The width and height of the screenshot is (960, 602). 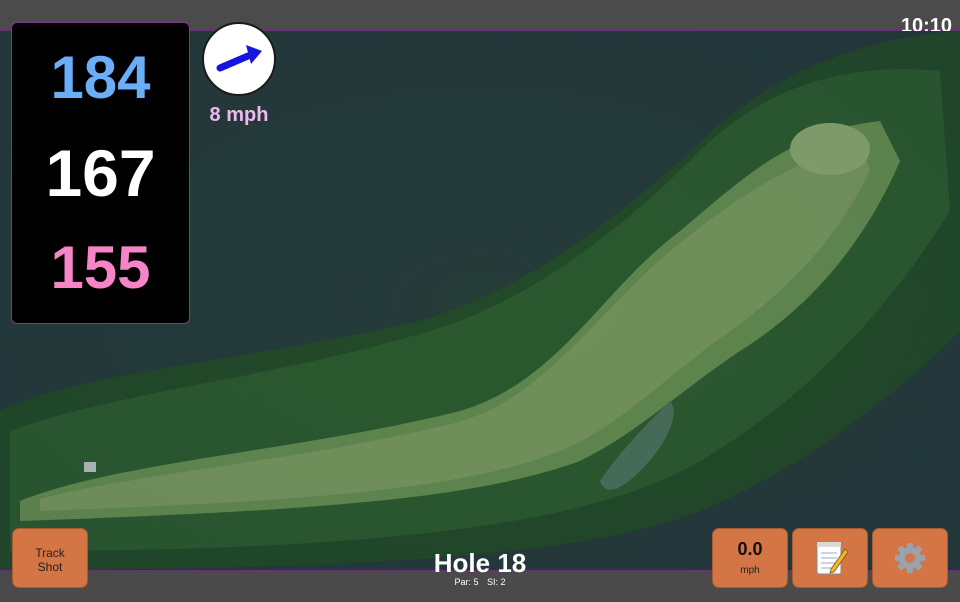 What do you see at coordinates (496, 582) in the screenshot?
I see `hole-stroke-index: SI: 2` at bounding box center [496, 582].